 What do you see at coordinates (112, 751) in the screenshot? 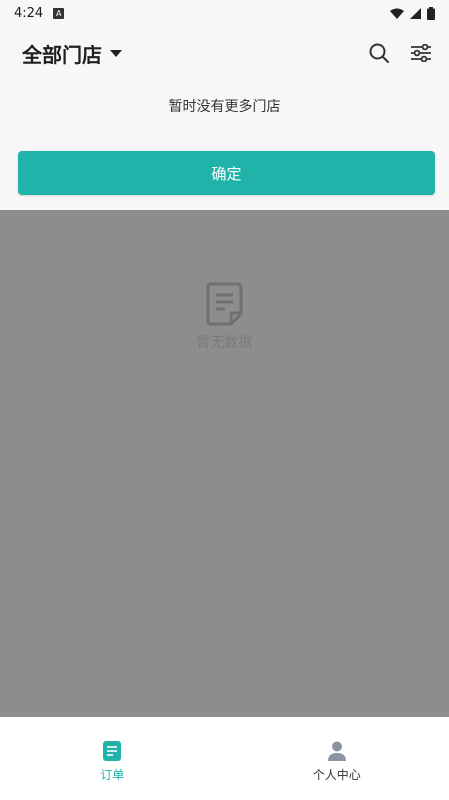
I see `order-icon` at bounding box center [112, 751].